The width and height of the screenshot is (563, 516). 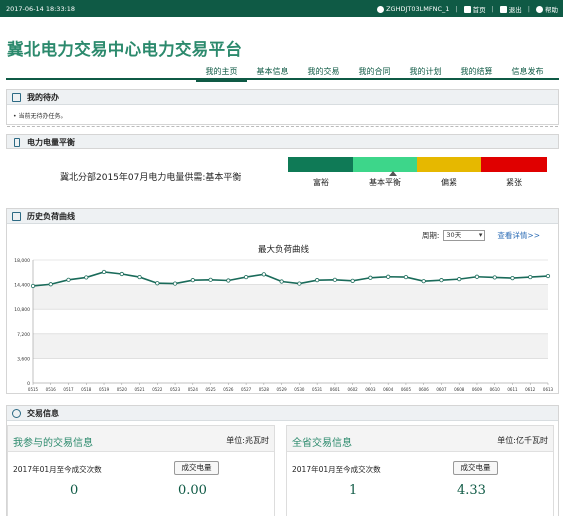 I want to click on period-select: 30天, so click(x=464, y=235).